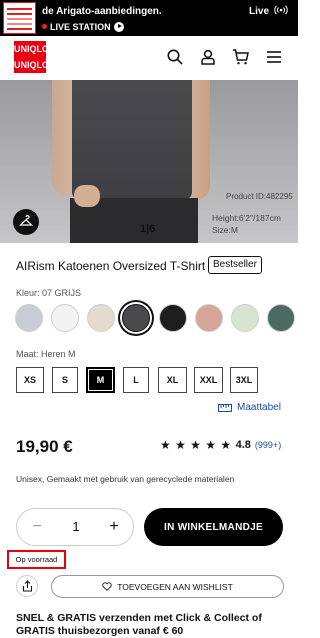 This screenshot has height=638, width=320. Describe the element at coordinates (235, 265) in the screenshot. I see `bestseller-badge: Bestseller` at that location.